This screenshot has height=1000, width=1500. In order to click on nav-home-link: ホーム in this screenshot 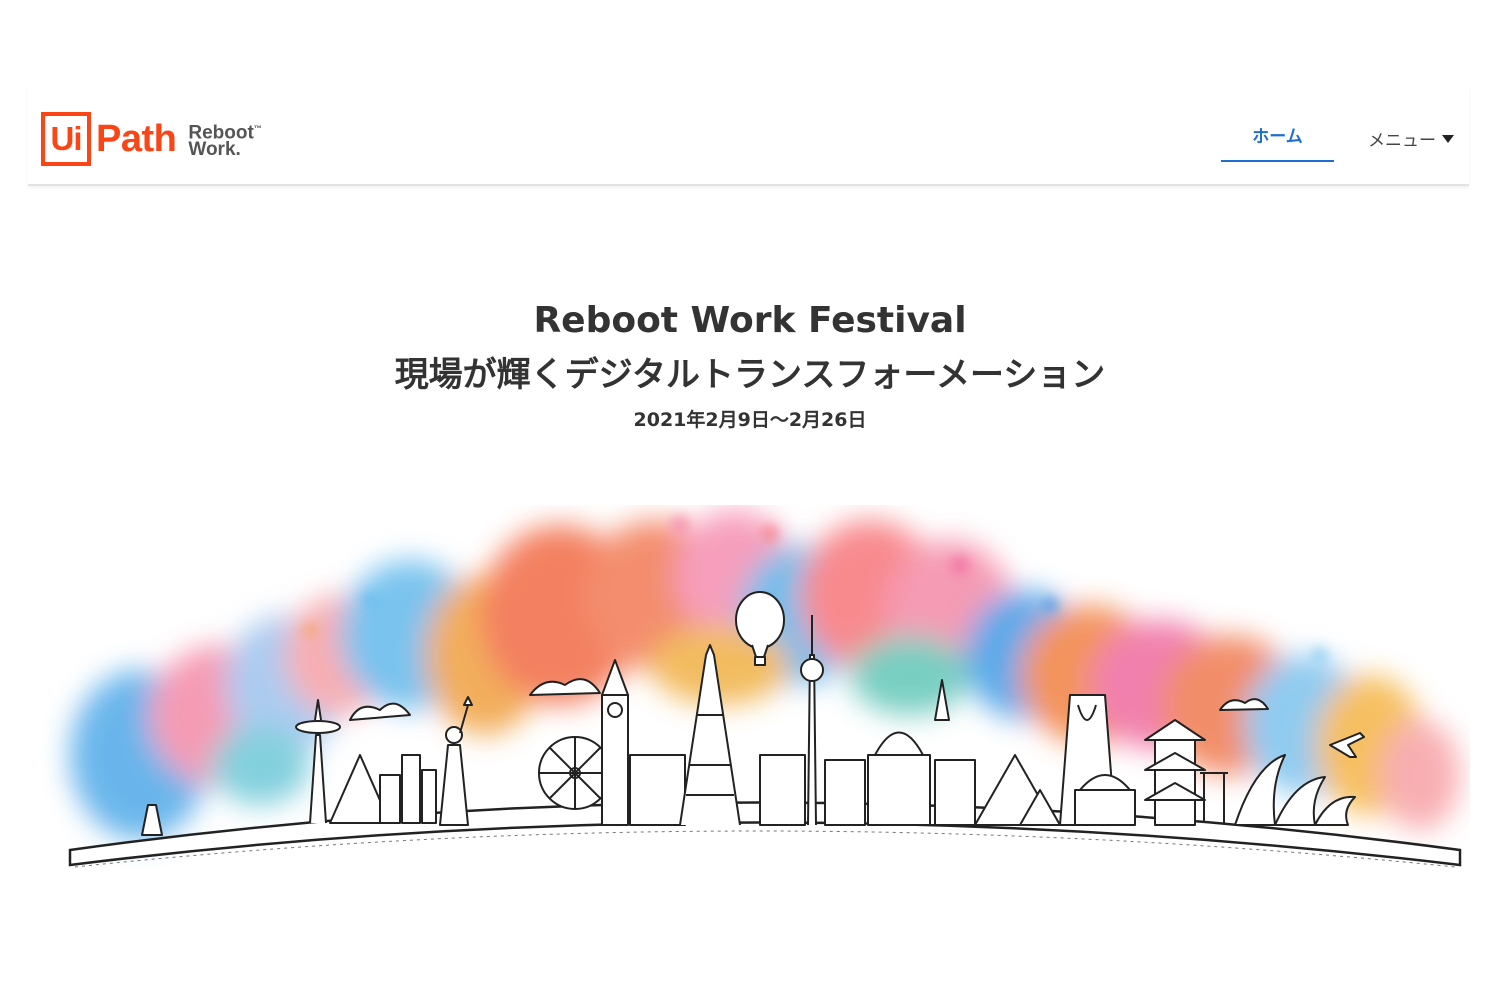, I will do `click(1277, 135)`.